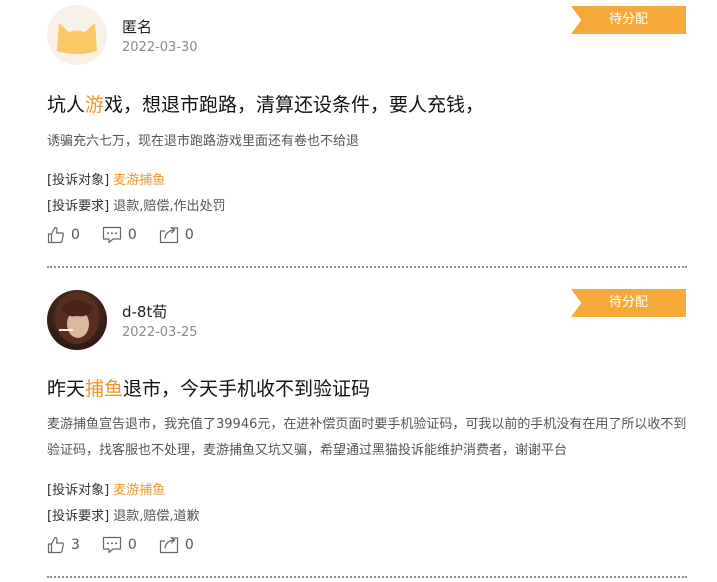 This screenshot has width=717, height=582. Describe the element at coordinates (160, 47) in the screenshot. I see `post-date: 2022-03-30` at that location.